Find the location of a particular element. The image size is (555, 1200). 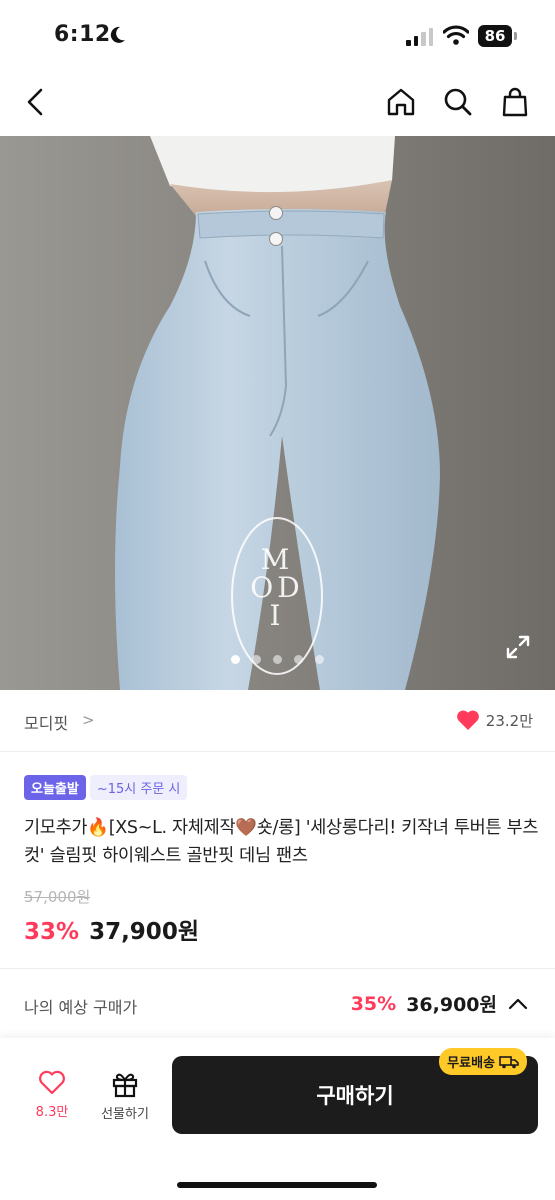

carousel-indicator is located at coordinates (277, 659).